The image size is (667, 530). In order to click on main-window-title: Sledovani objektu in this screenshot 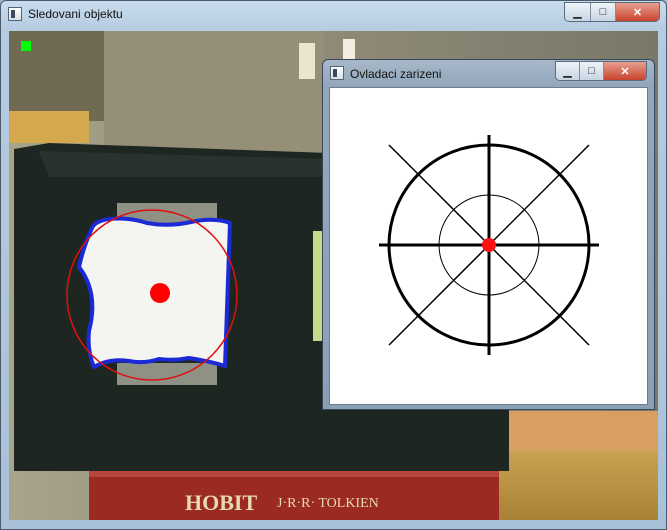, I will do `click(75, 14)`.